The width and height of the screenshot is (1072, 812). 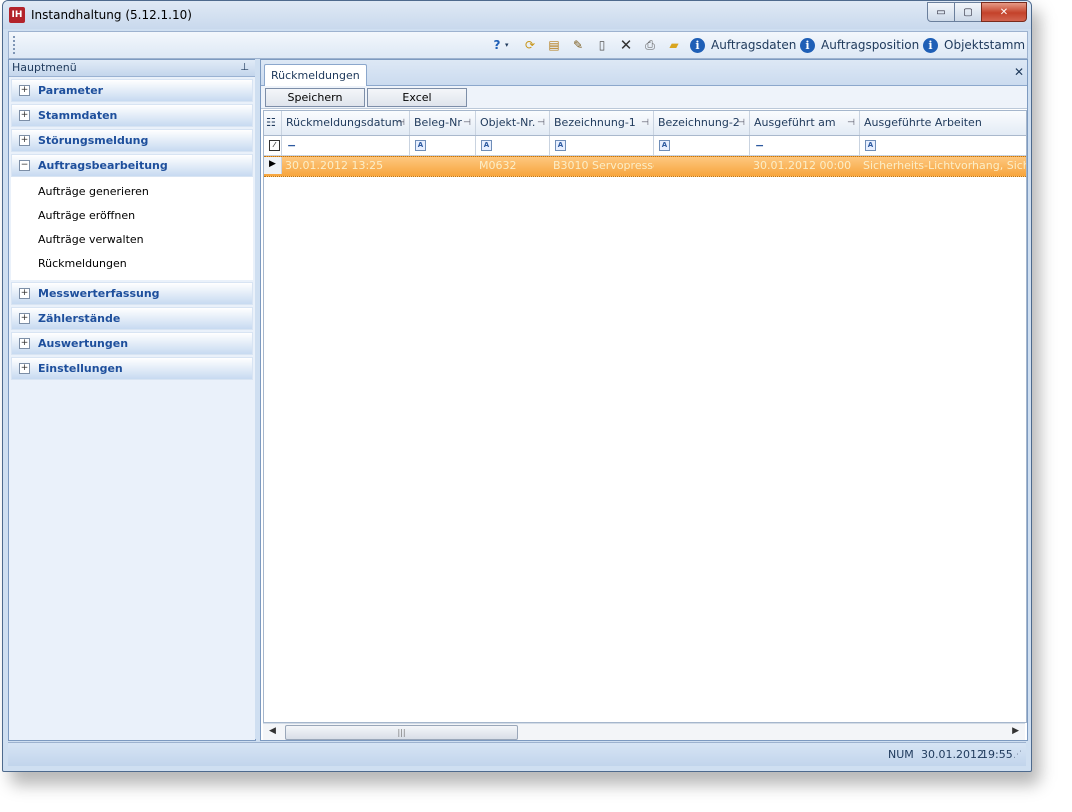 I want to click on column-chooser-icon: ☷, so click(x=273, y=123).